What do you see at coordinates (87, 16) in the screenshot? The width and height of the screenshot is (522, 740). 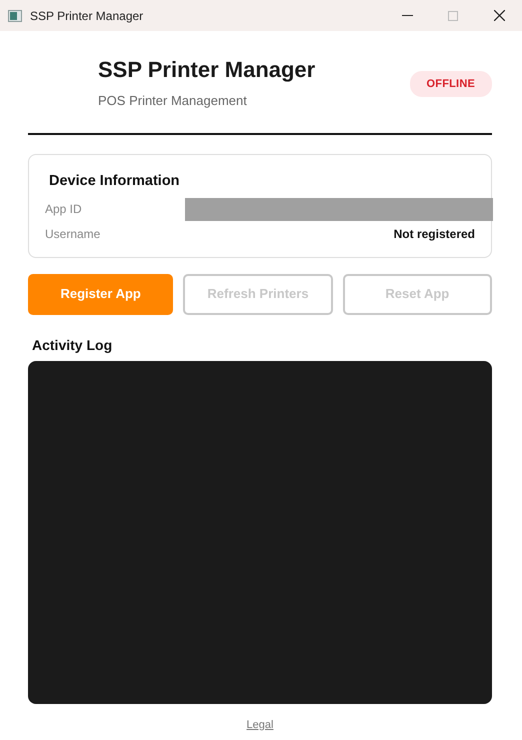 I see `window-title: SSP Printer Manager` at bounding box center [87, 16].